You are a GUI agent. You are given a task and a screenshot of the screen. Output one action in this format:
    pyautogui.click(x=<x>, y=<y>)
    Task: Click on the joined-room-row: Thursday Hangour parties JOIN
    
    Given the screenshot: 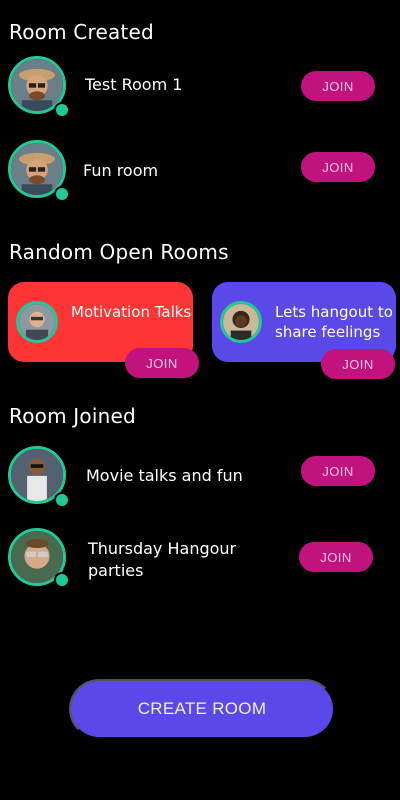 What is the action you would take?
    pyautogui.click(x=200, y=559)
    